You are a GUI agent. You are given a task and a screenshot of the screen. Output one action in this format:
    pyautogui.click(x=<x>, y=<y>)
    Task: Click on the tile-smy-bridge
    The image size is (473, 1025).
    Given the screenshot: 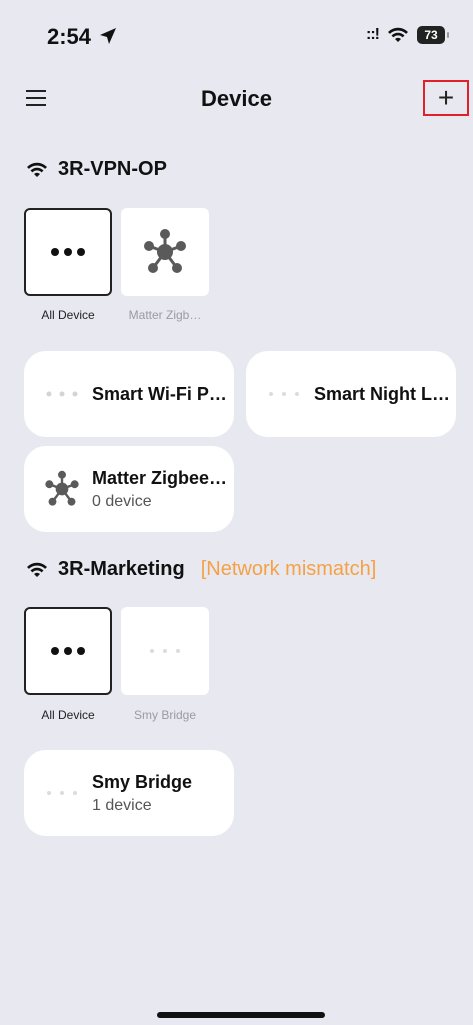 What is the action you would take?
    pyautogui.click(x=165, y=651)
    